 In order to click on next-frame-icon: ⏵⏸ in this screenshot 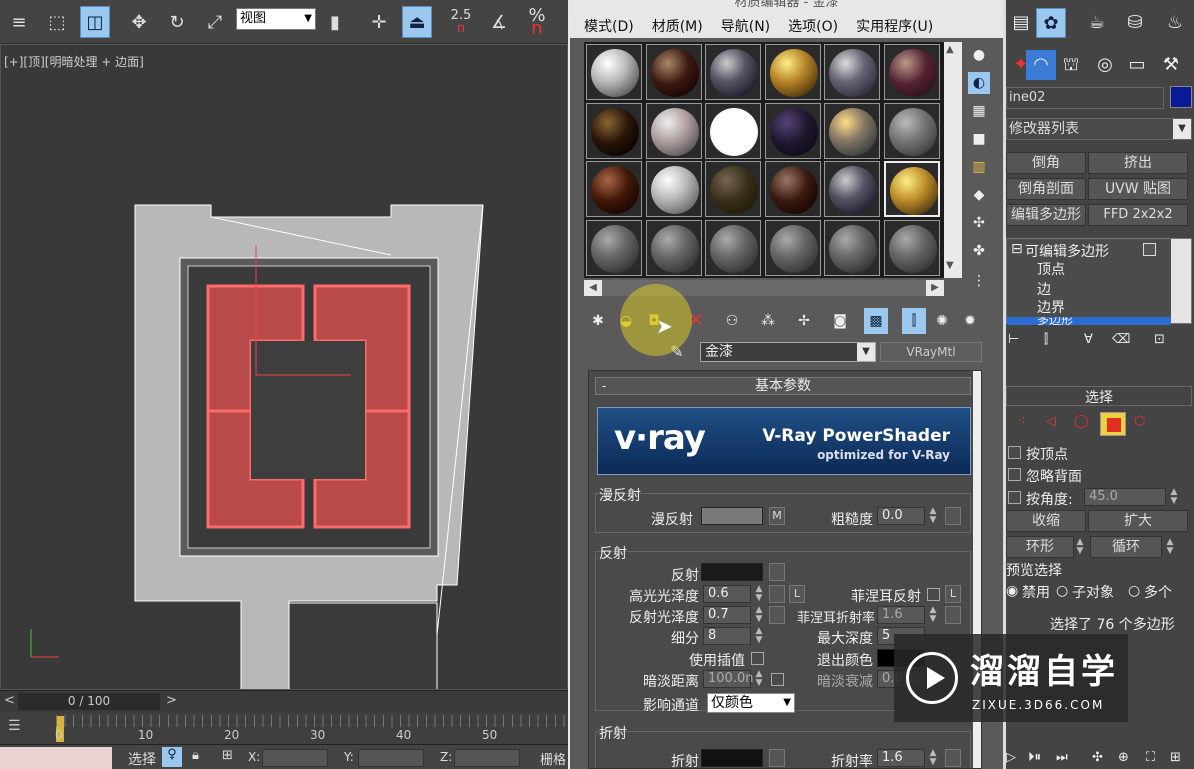, I will do `click(1034, 757)`.